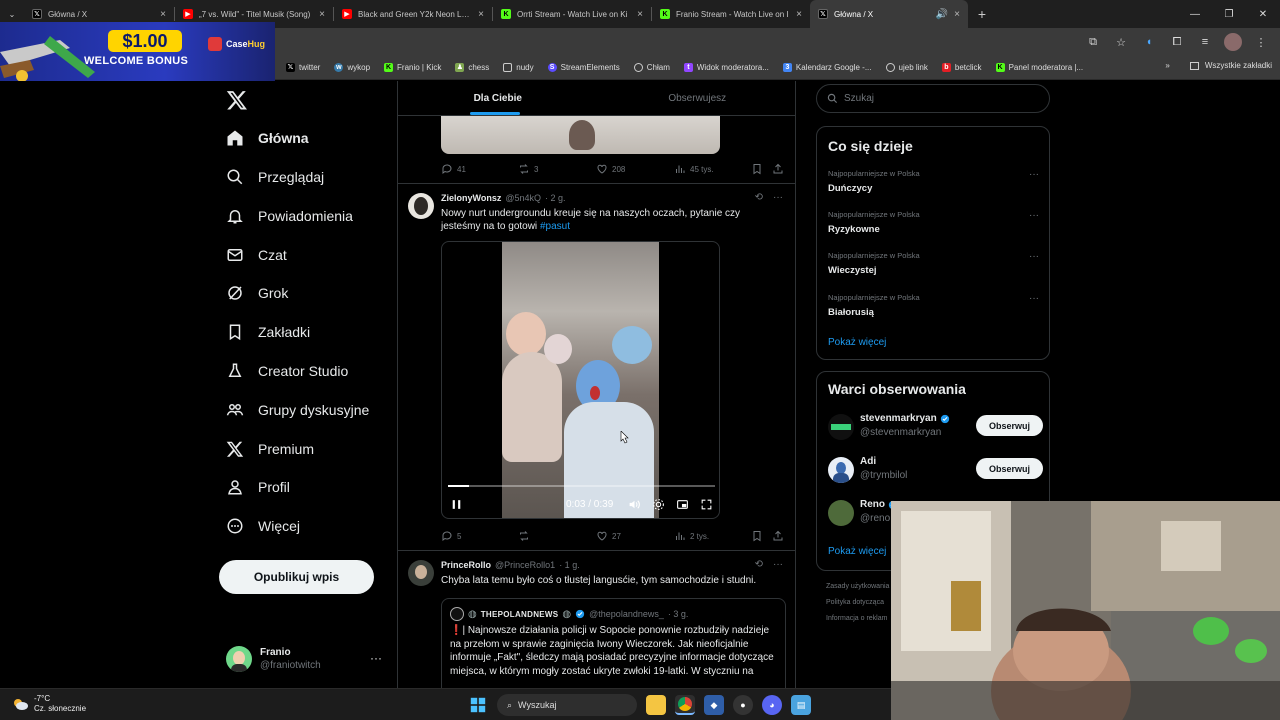 Image resolution: width=1280 pixels, height=720 pixels. What do you see at coordinates (935, 181) in the screenshot?
I see `trend-item: Najpopularniejsze w Polska Duńczycy ···` at bounding box center [935, 181].